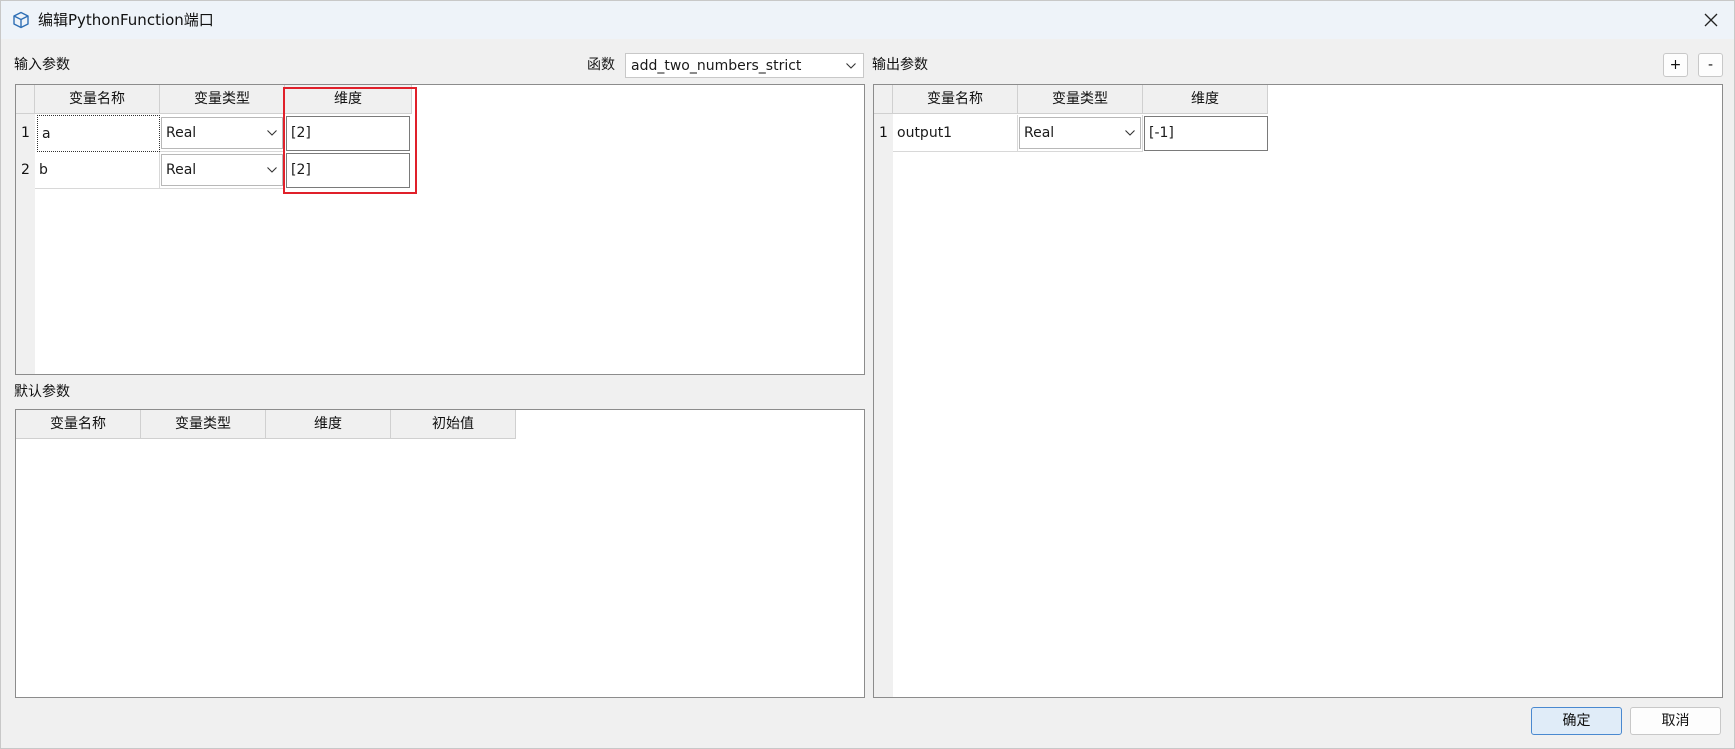  What do you see at coordinates (126, 20) in the screenshot?
I see `window-title: 编辑PythonFunction端口` at bounding box center [126, 20].